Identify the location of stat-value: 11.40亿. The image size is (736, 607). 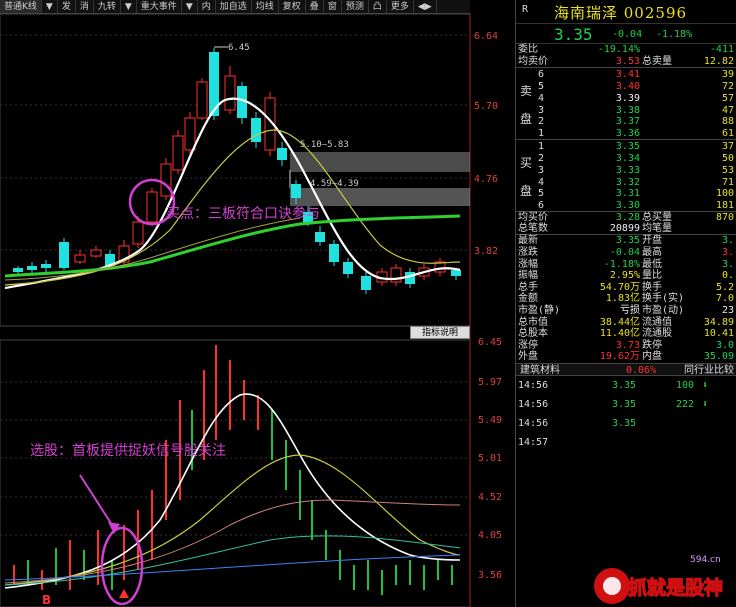
(619, 334).